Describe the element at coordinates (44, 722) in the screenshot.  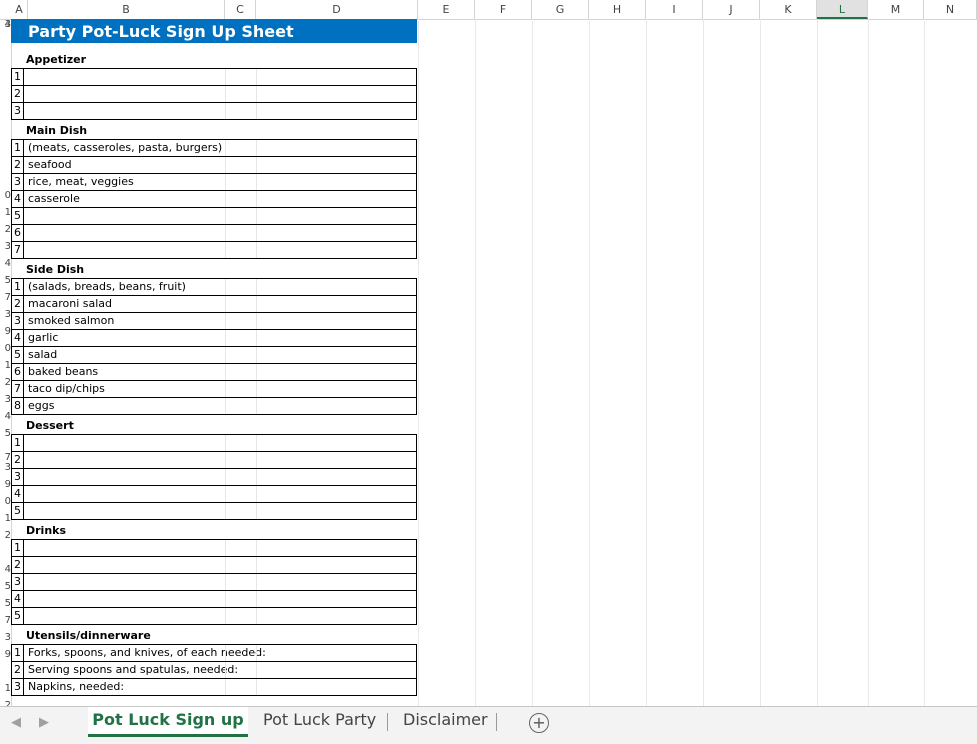
I see `triangle-right-icon: ▶` at that location.